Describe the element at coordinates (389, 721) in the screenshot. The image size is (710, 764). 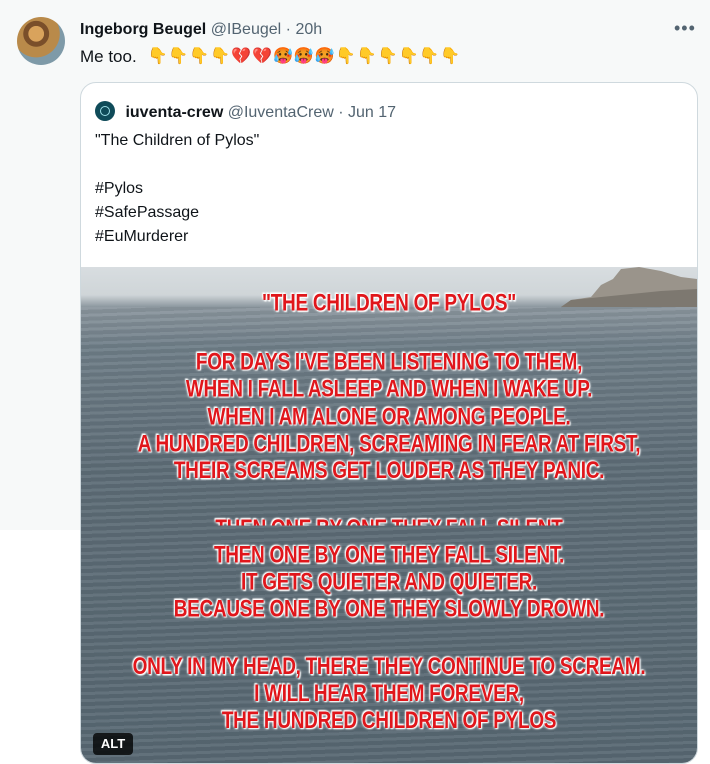
I see `poem-line: THE HUNDRED CHILDREN OF PYLOS` at that location.